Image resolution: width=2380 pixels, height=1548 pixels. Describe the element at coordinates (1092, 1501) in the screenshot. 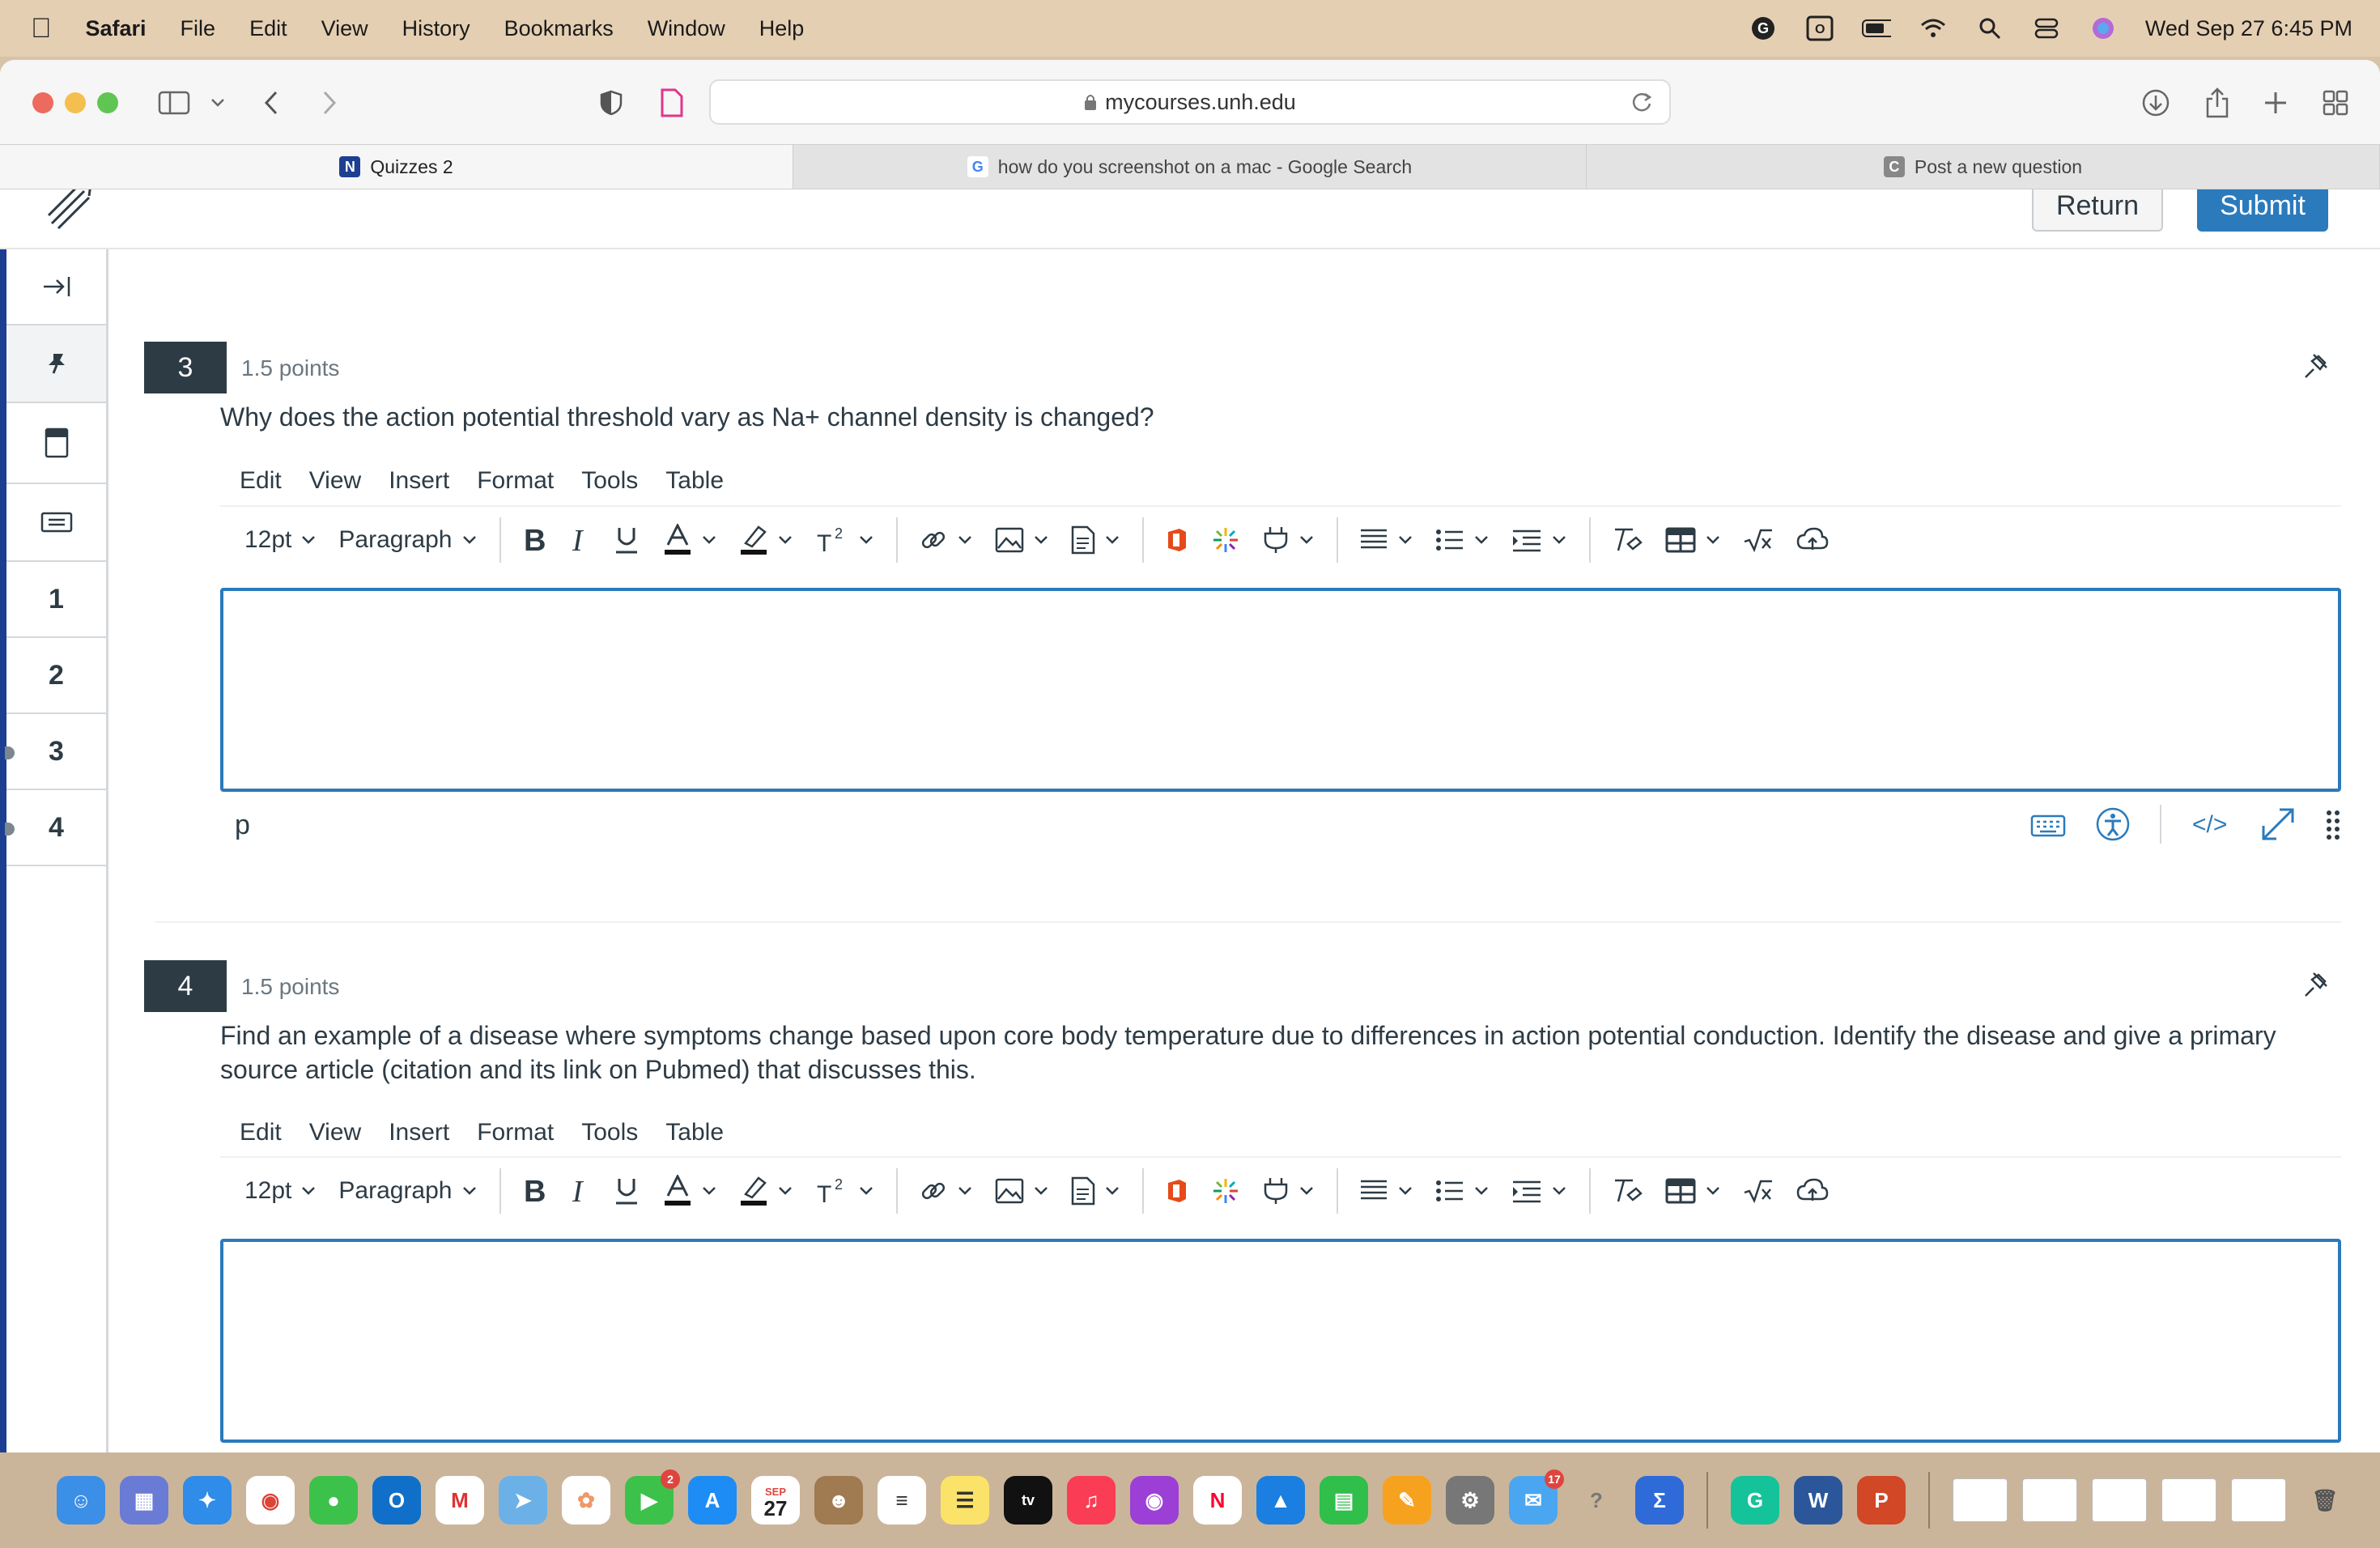

I see `music-icon: ♫` at that location.